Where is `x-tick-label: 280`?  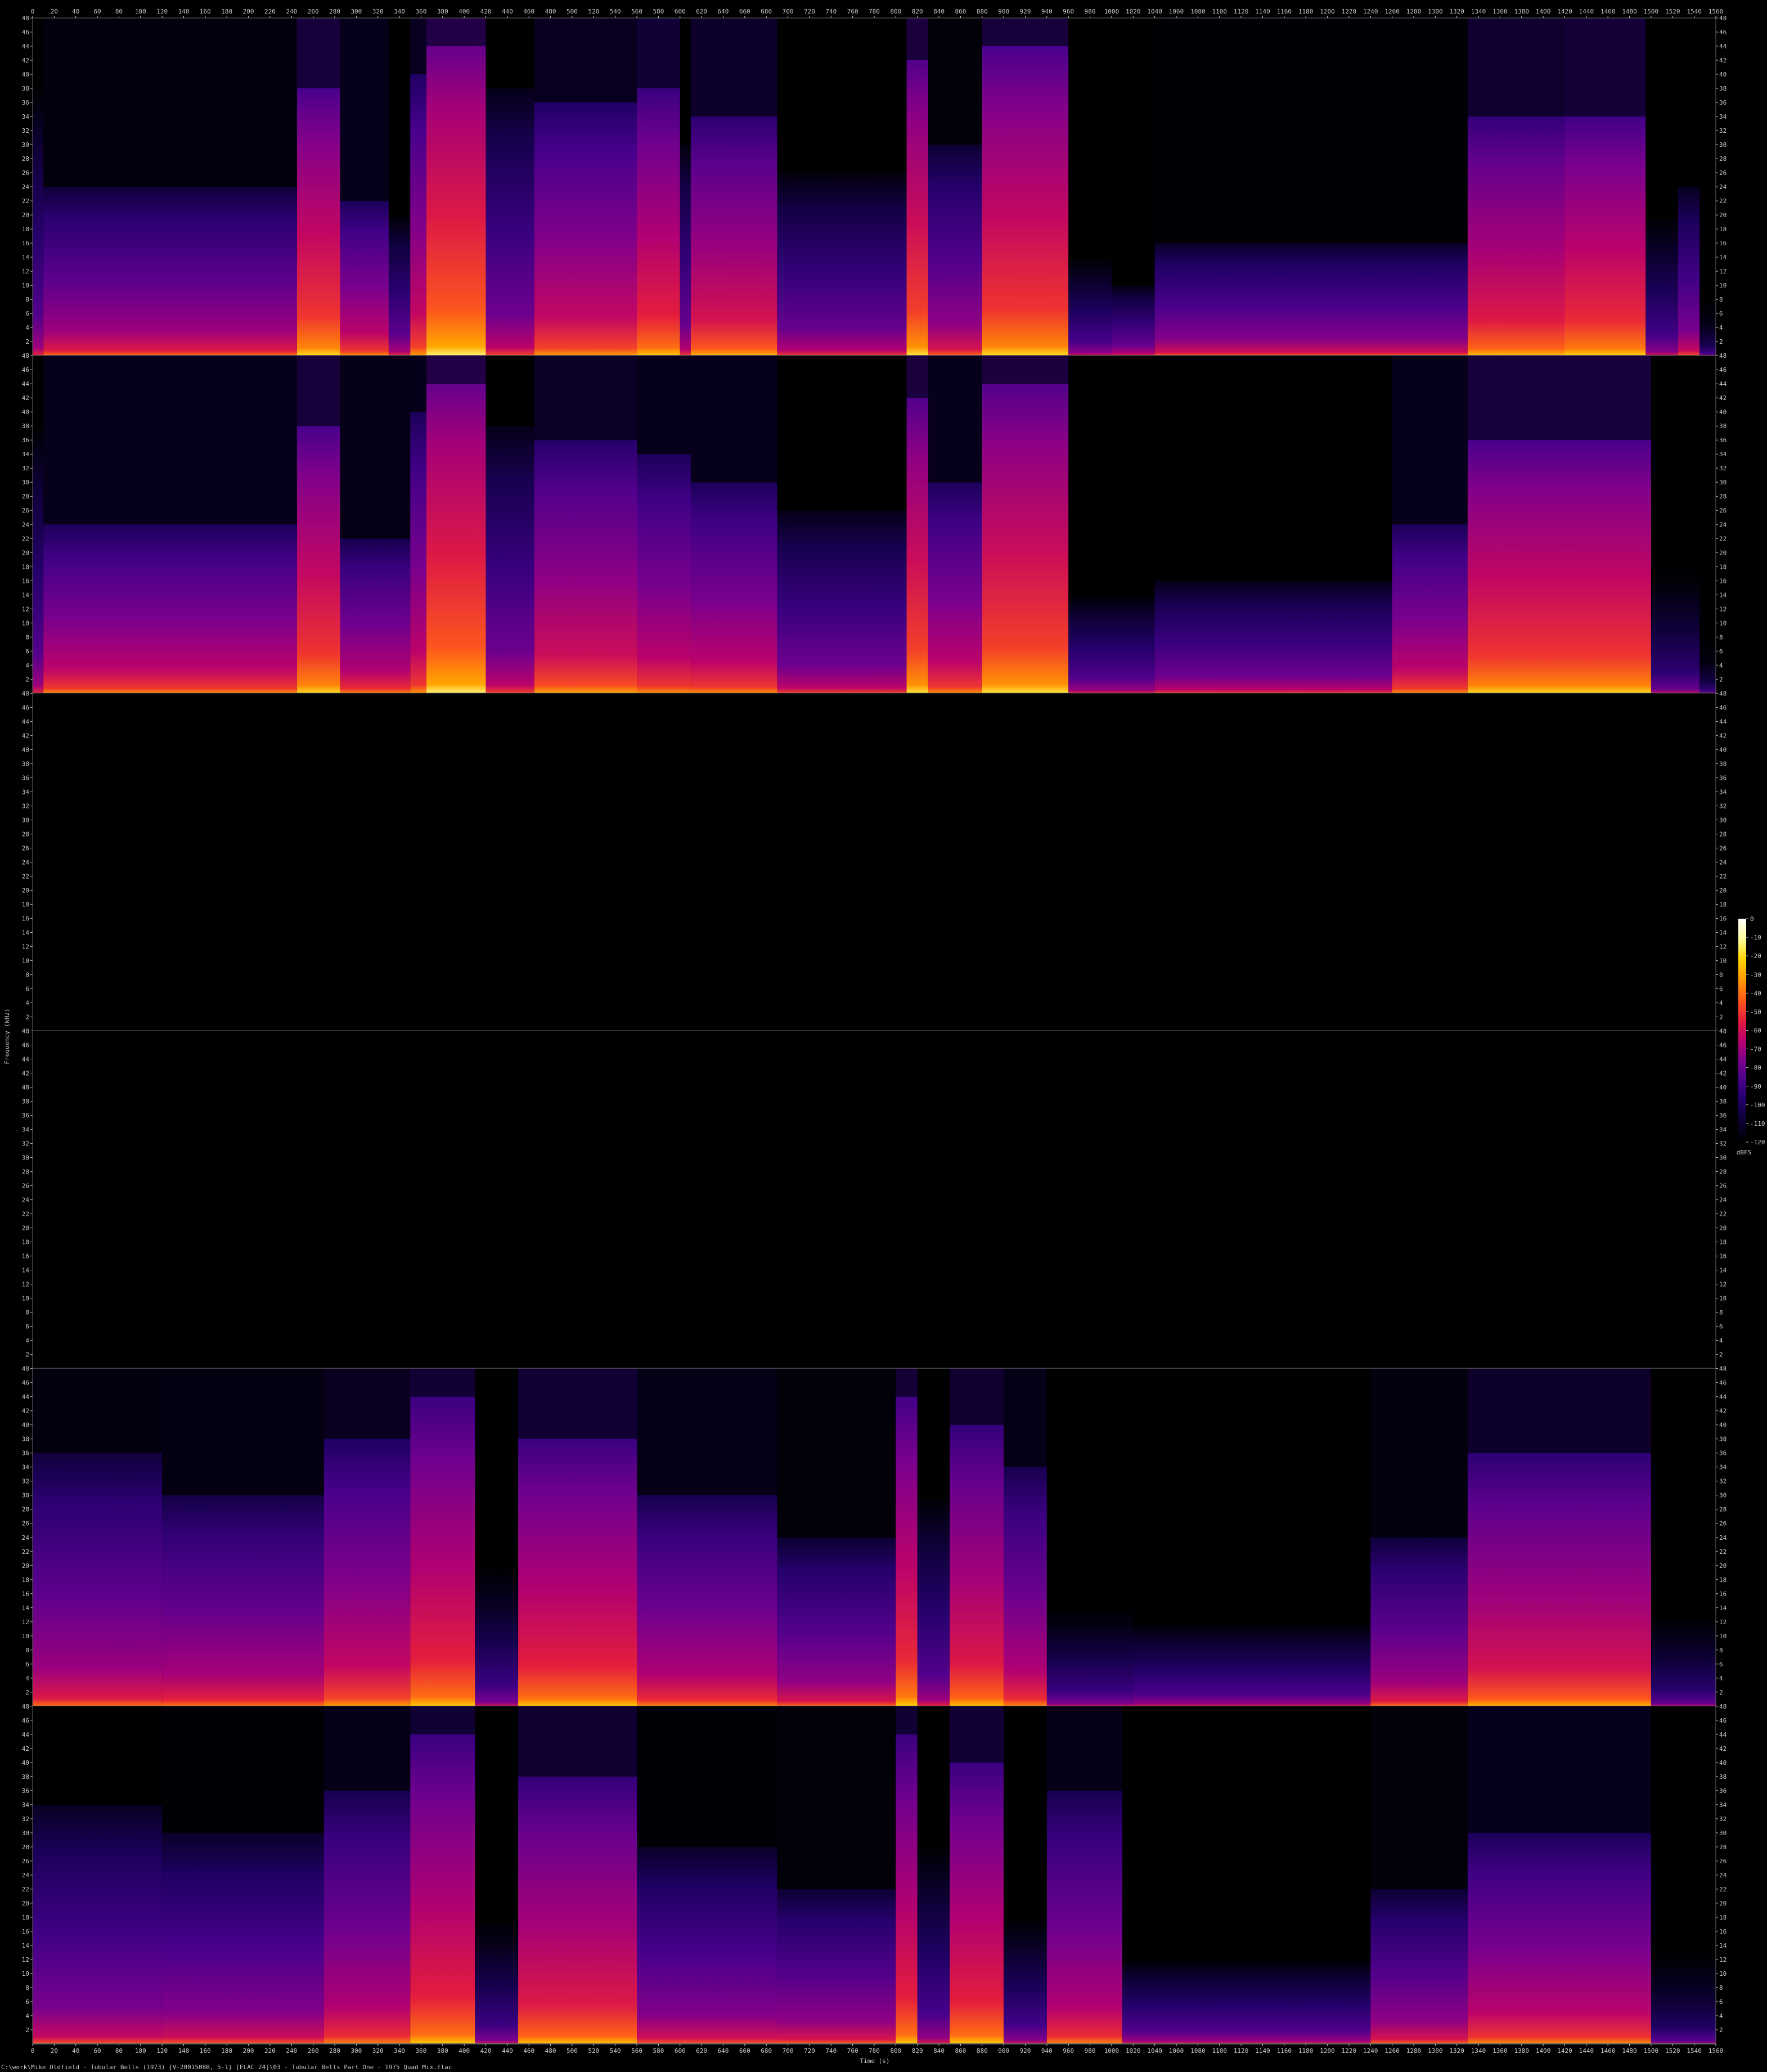 x-tick-label: 280 is located at coordinates (334, 11).